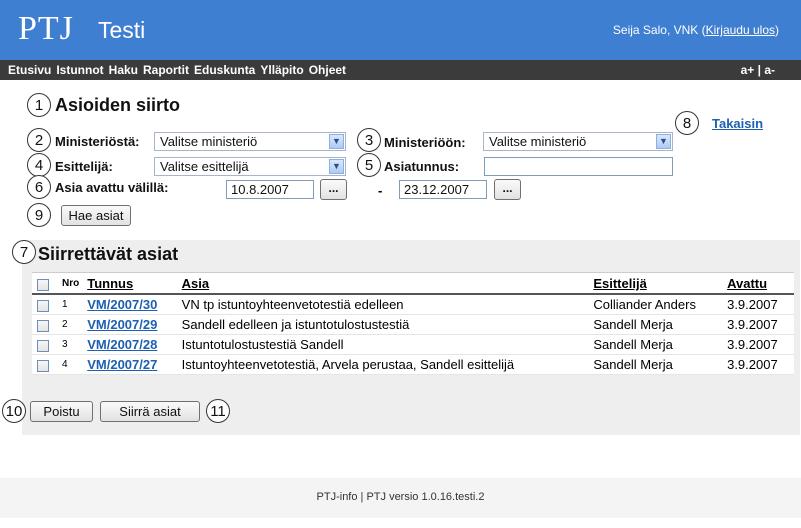  What do you see at coordinates (84, 166) in the screenshot?
I see `presenter-label: Esittelijä:` at bounding box center [84, 166].